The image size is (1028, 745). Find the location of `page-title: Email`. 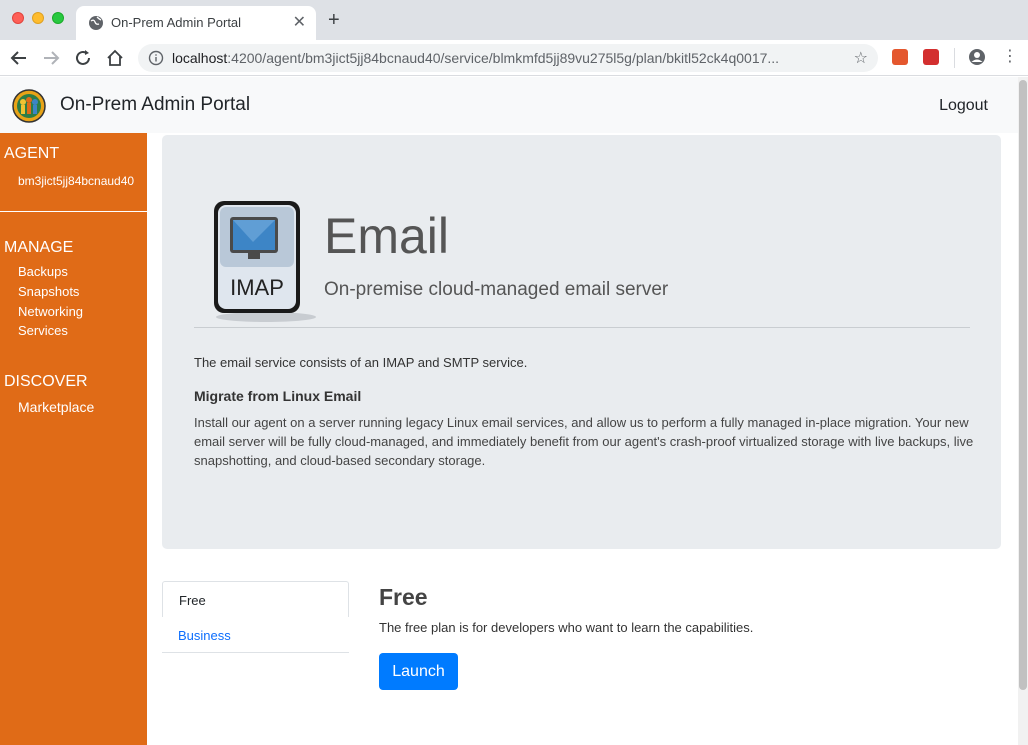

page-title: Email is located at coordinates (387, 236).